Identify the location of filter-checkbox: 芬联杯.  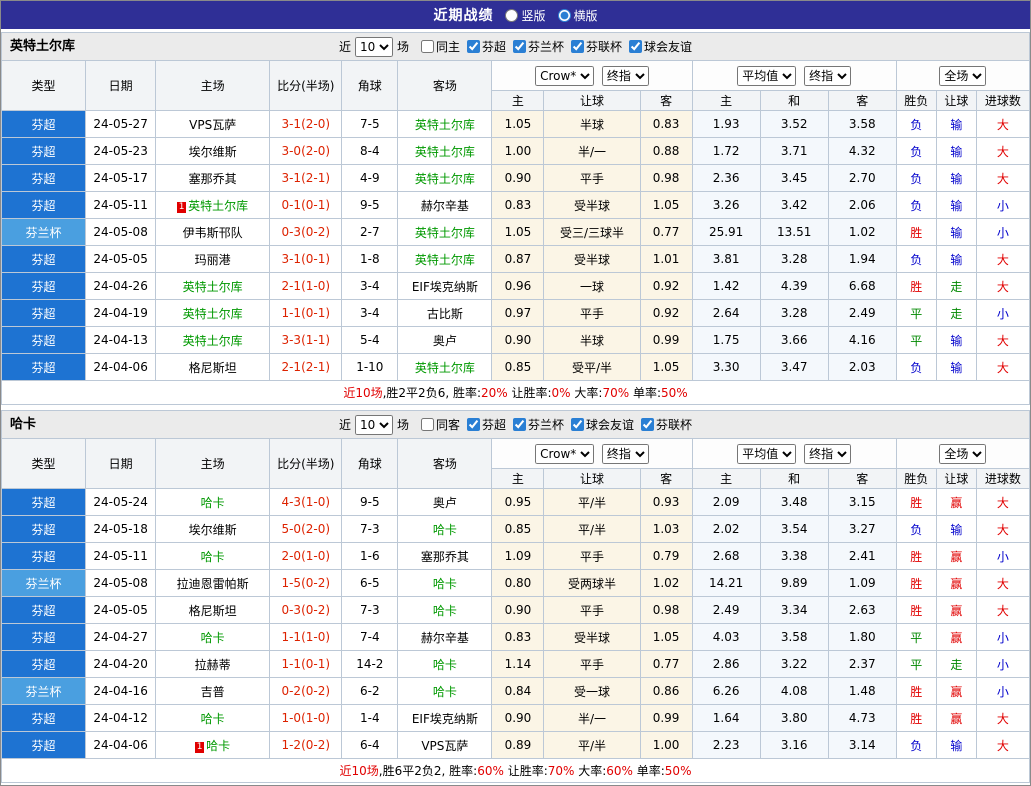
(596, 46).